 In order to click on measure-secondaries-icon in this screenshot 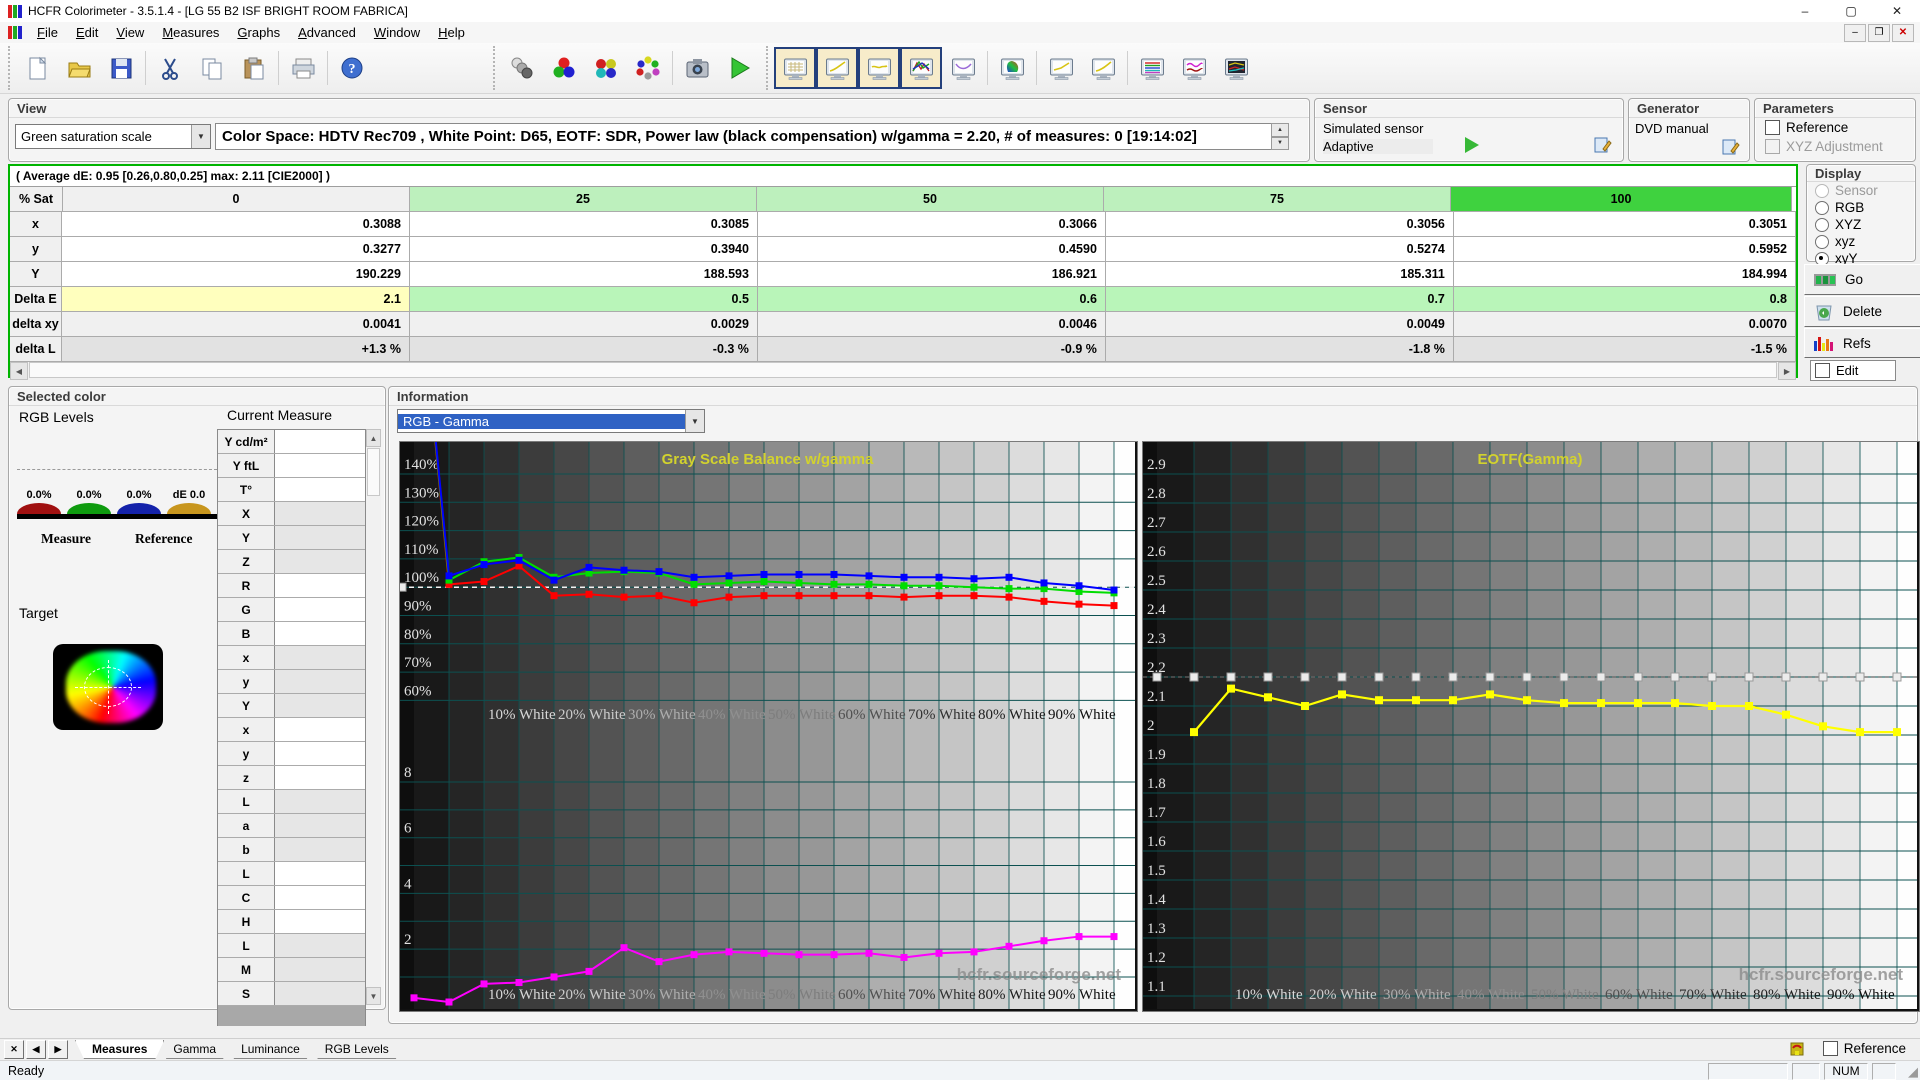, I will do `click(606, 68)`.